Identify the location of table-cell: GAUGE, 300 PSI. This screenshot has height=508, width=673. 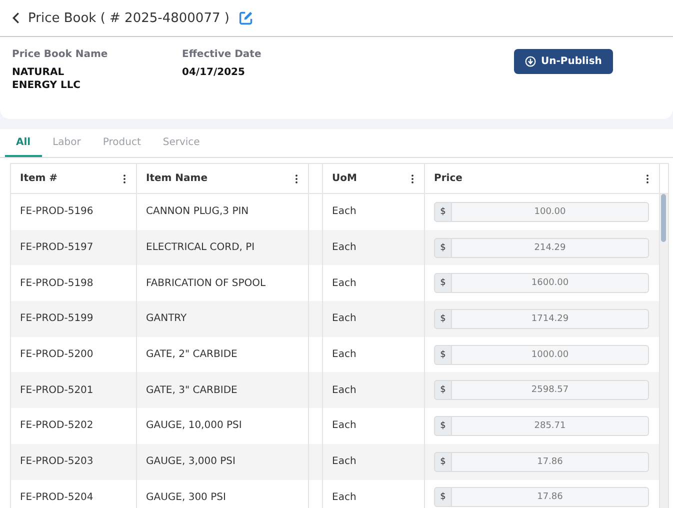
(223, 494).